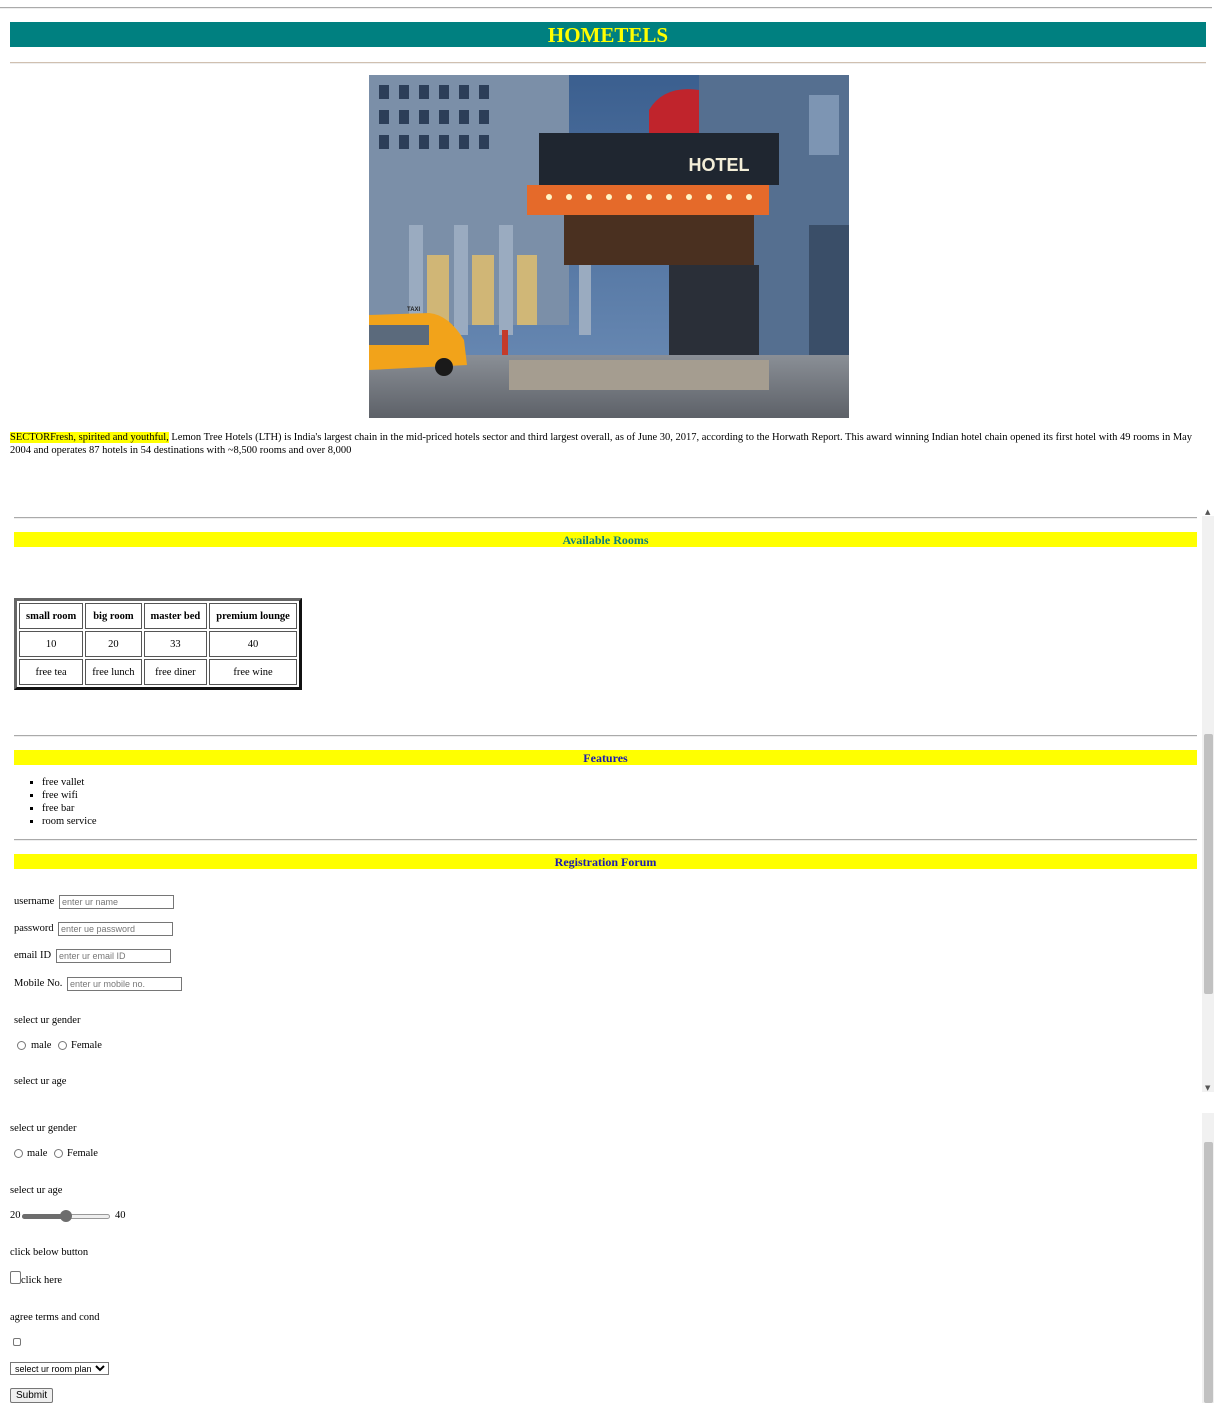  I want to click on submit-button: Submit, so click(32, 1395).